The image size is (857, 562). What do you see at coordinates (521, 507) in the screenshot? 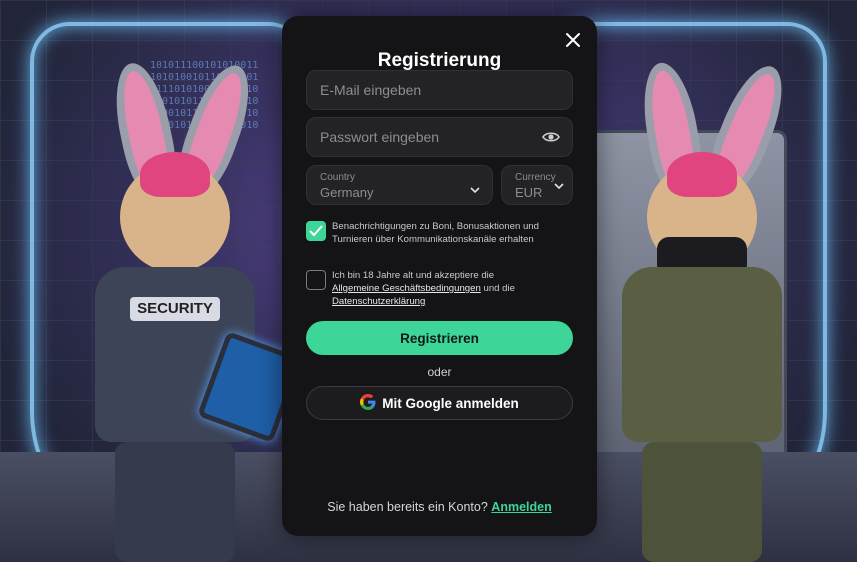
I see `login-link: Anmelden` at bounding box center [521, 507].